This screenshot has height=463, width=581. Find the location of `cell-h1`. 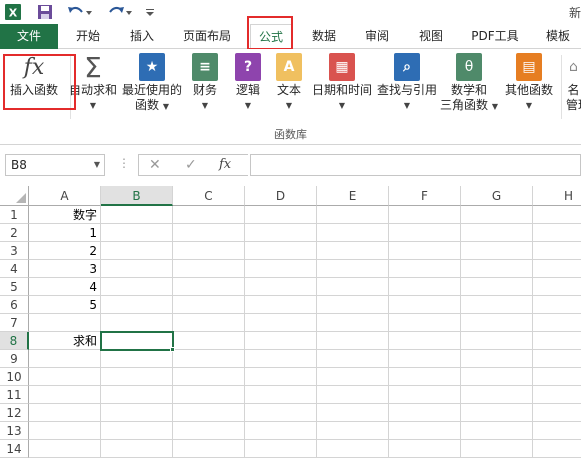

cell-h1 is located at coordinates (557, 215).